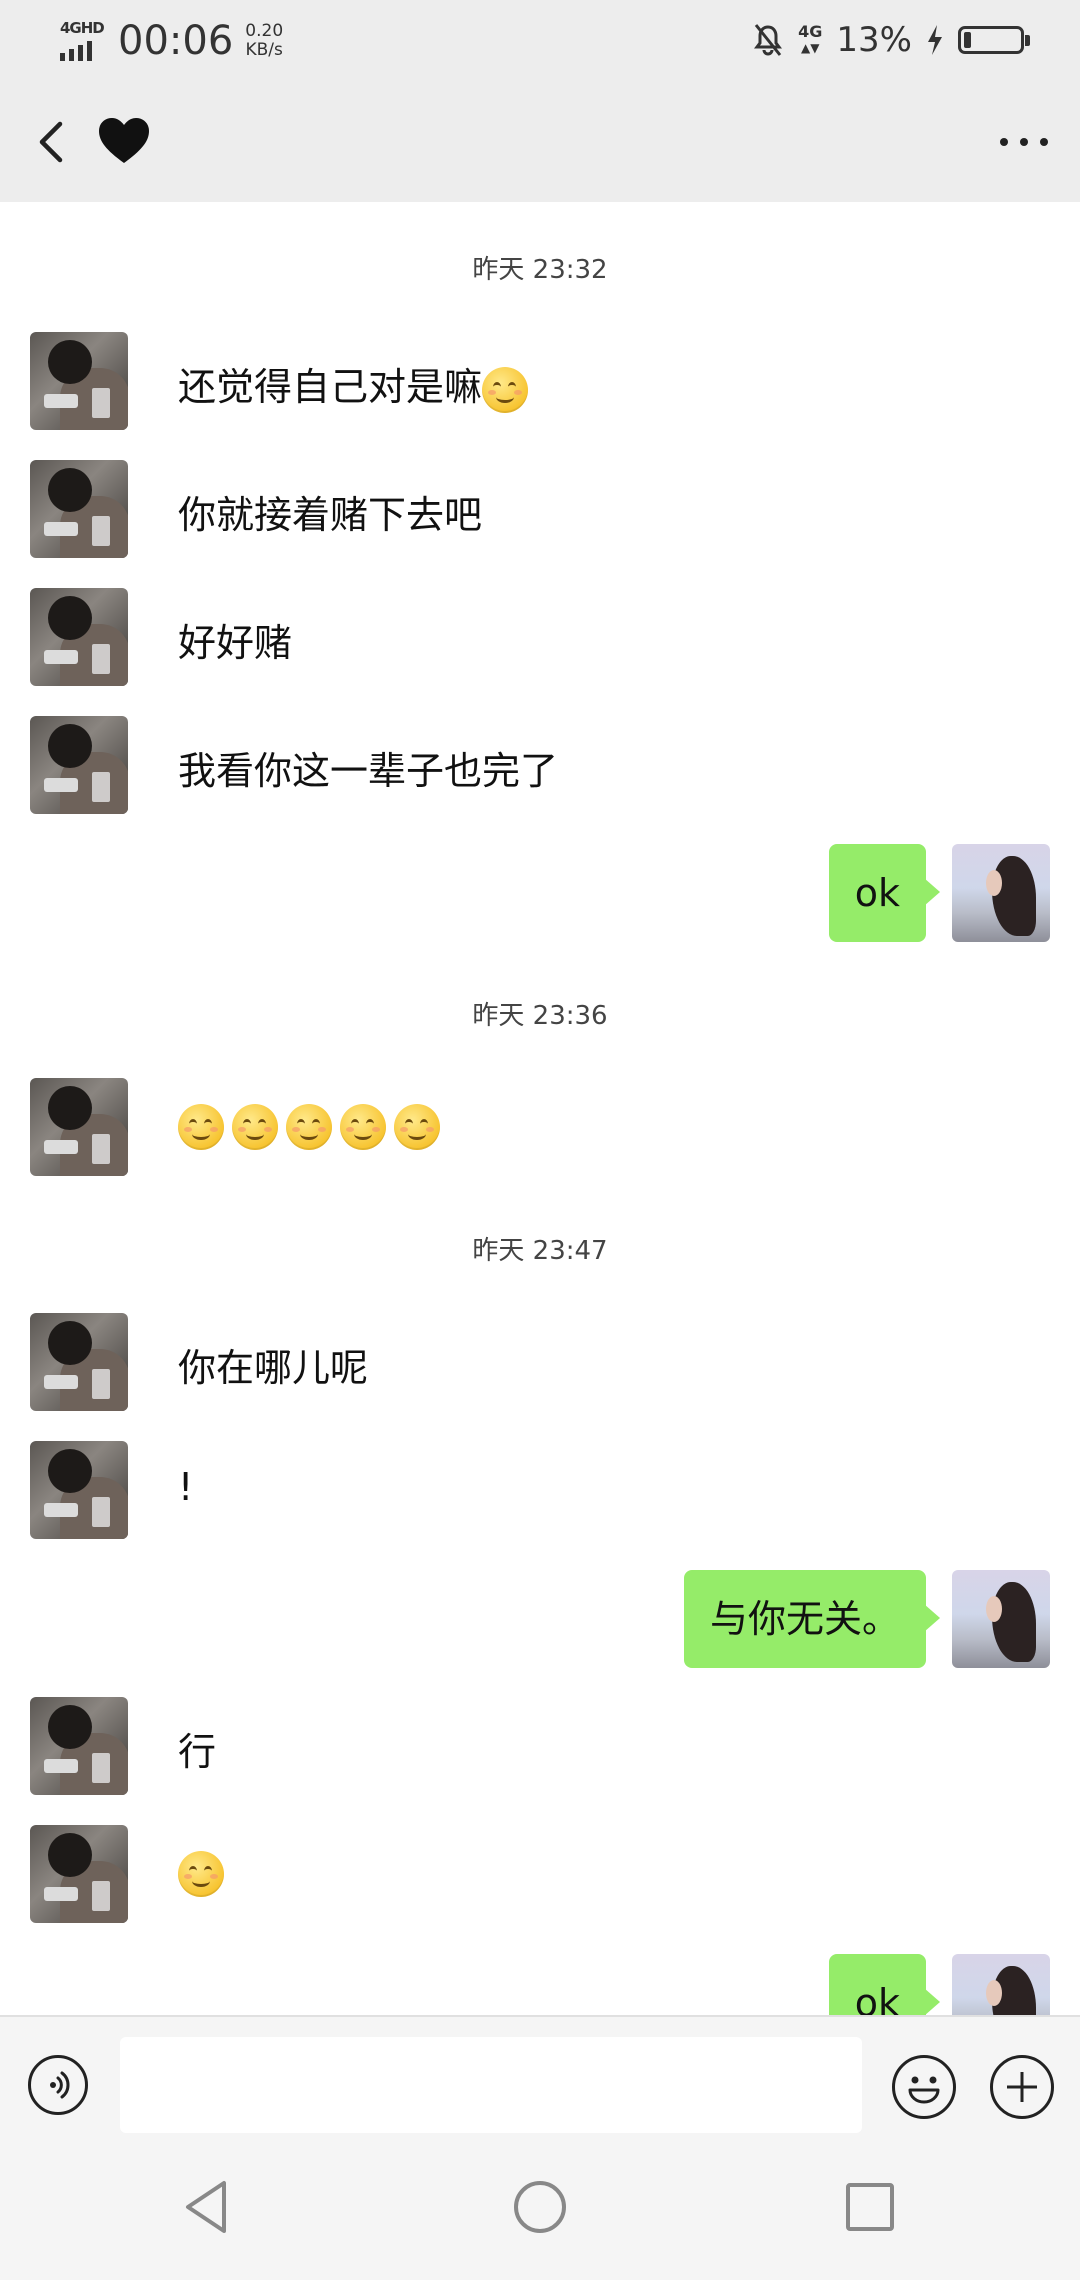 This screenshot has width=1080, height=2280. What do you see at coordinates (994, 40) in the screenshot?
I see `battery-icon` at bounding box center [994, 40].